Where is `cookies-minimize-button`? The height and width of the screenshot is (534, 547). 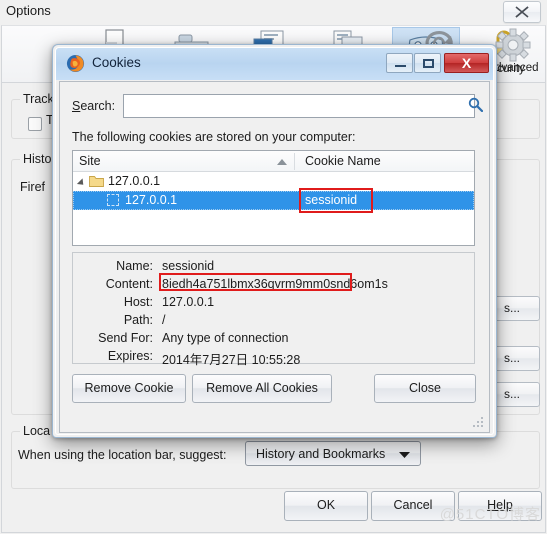 cookies-minimize-button is located at coordinates (399, 63).